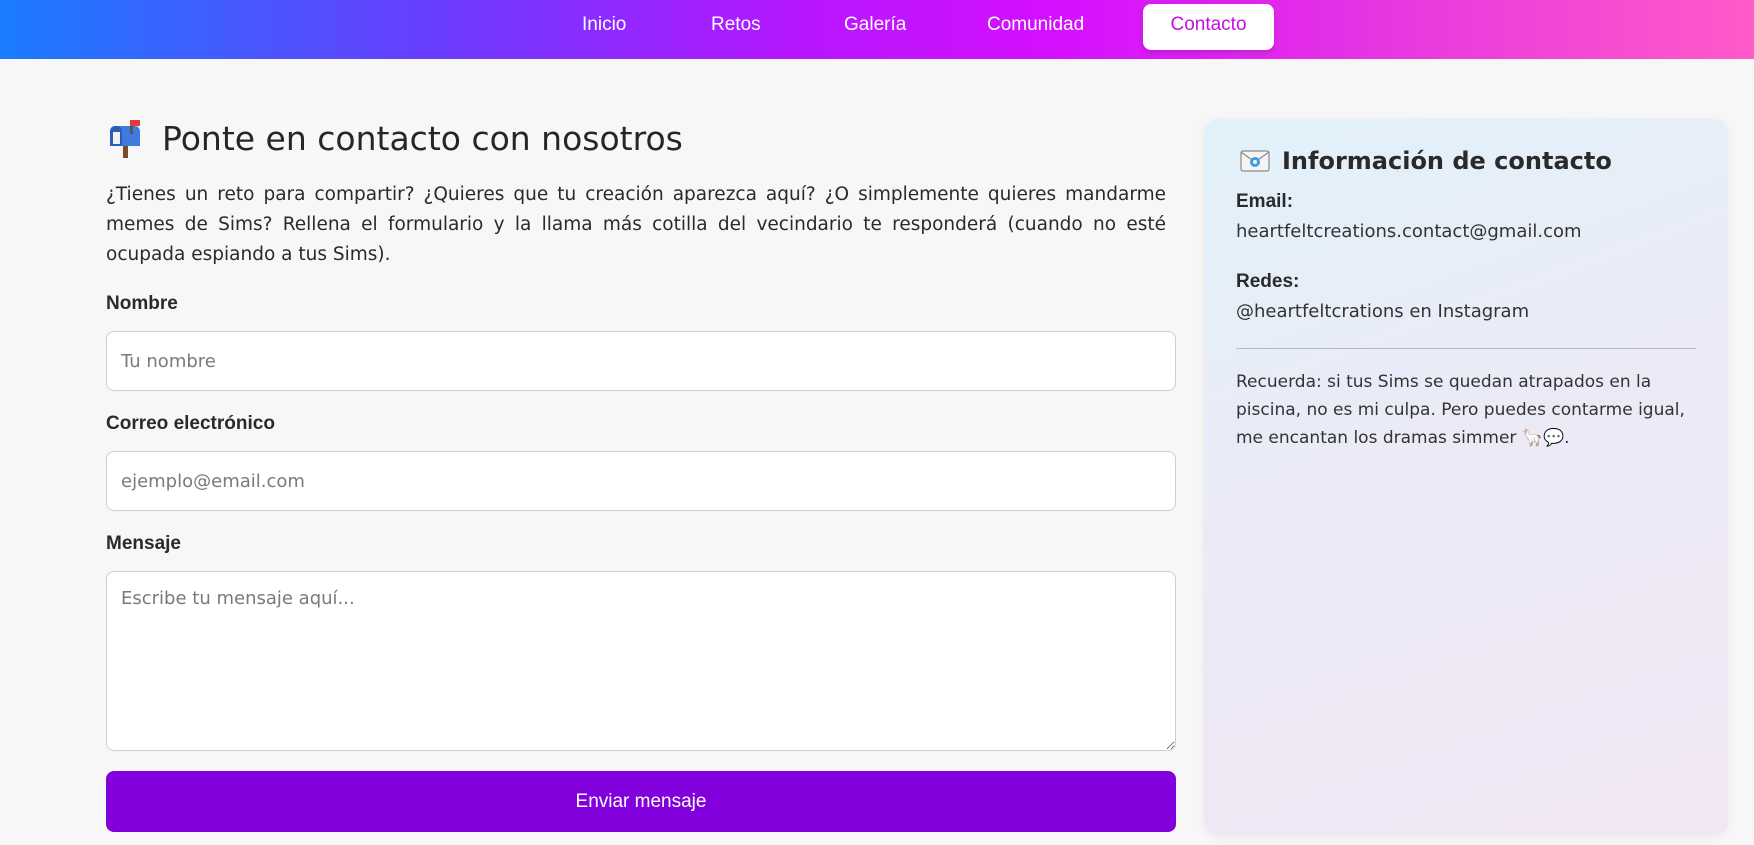 The width and height of the screenshot is (1754, 845). Describe the element at coordinates (1382, 311) in the screenshot. I see `social-value: @heartfeltcrations en Instagram` at that location.